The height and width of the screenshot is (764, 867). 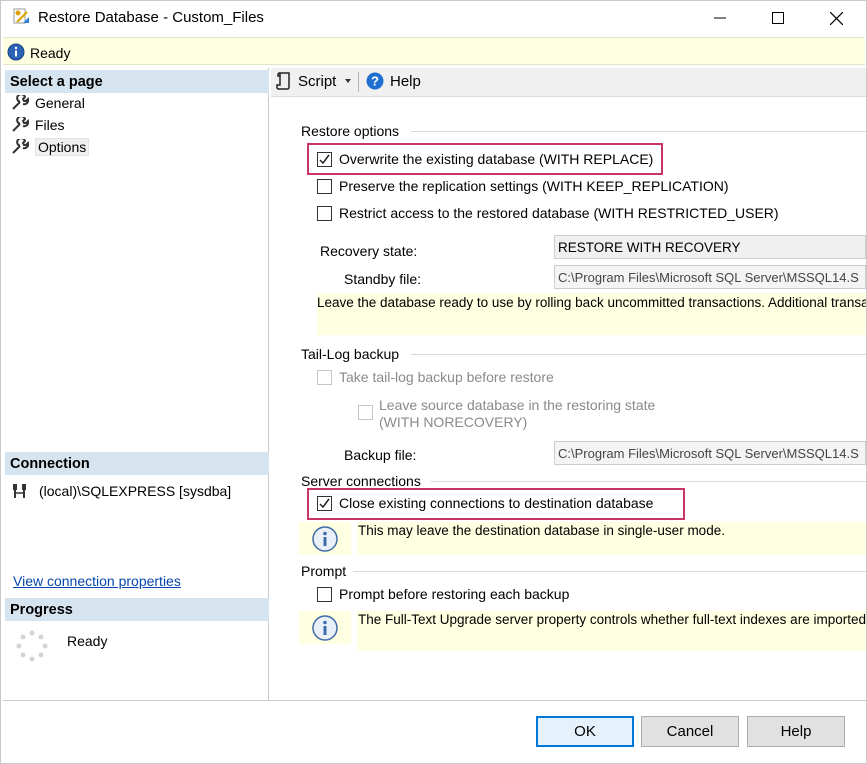 I want to click on page-item-general: General, so click(x=48, y=103).